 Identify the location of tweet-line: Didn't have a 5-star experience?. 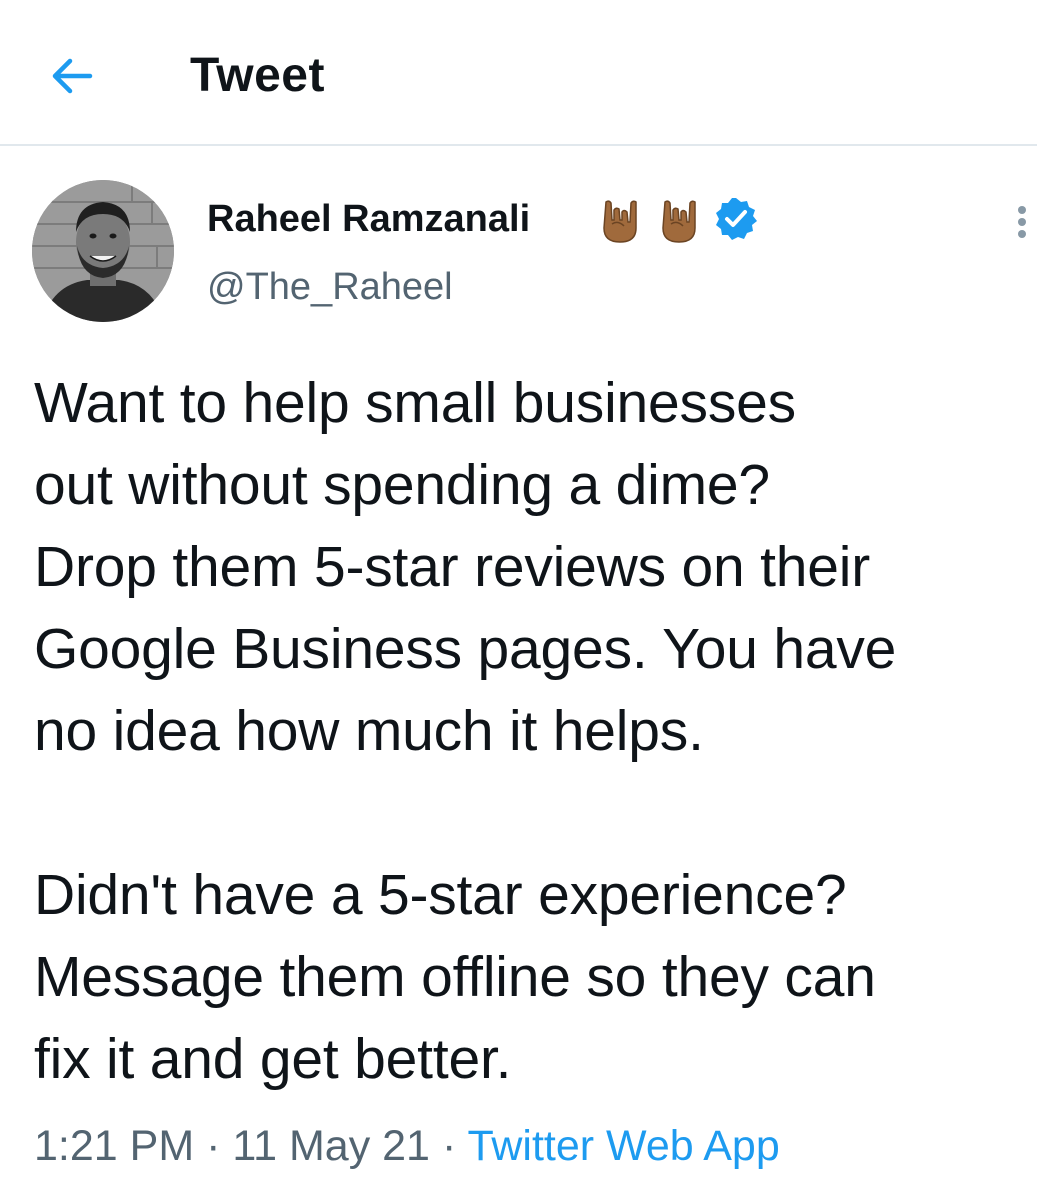
(440, 895).